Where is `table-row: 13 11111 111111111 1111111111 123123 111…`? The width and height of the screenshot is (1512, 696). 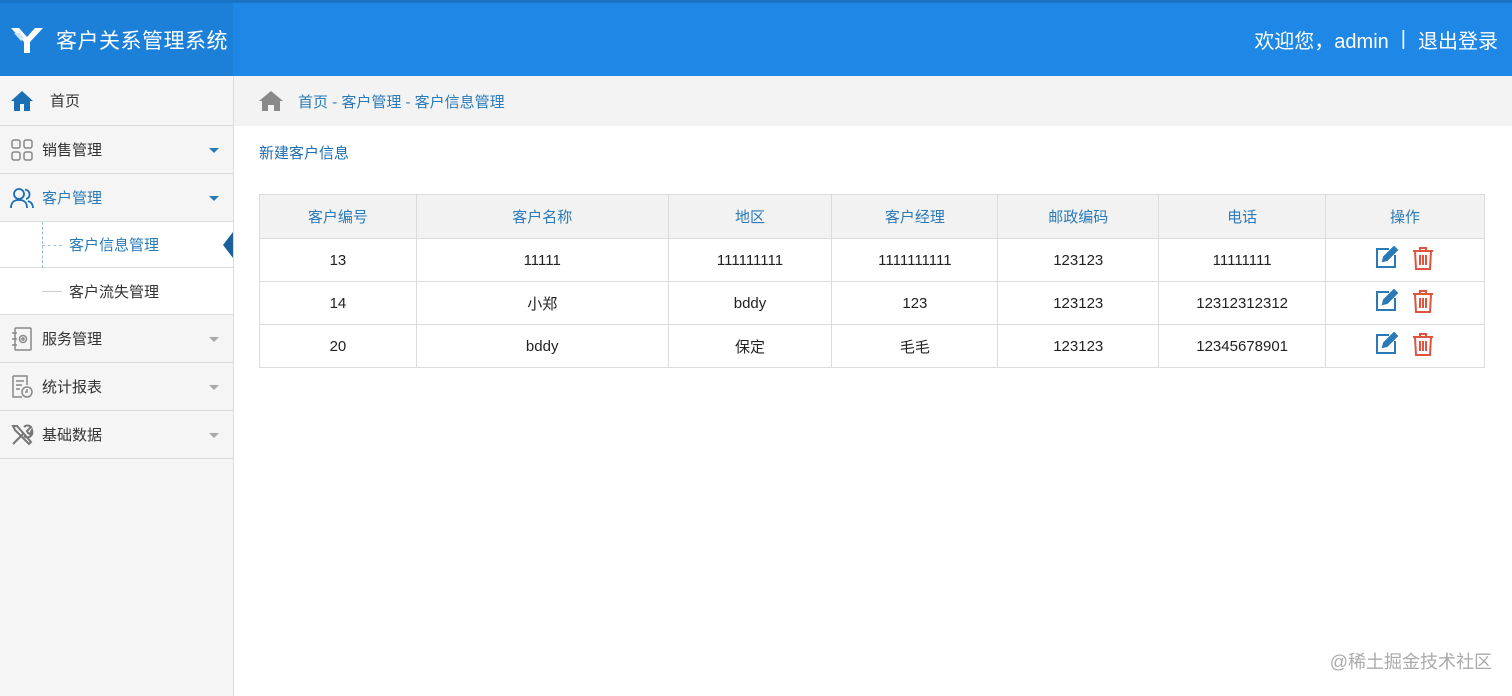
table-row: 13 11111 111111111 1111111111 123123 111… is located at coordinates (872, 260).